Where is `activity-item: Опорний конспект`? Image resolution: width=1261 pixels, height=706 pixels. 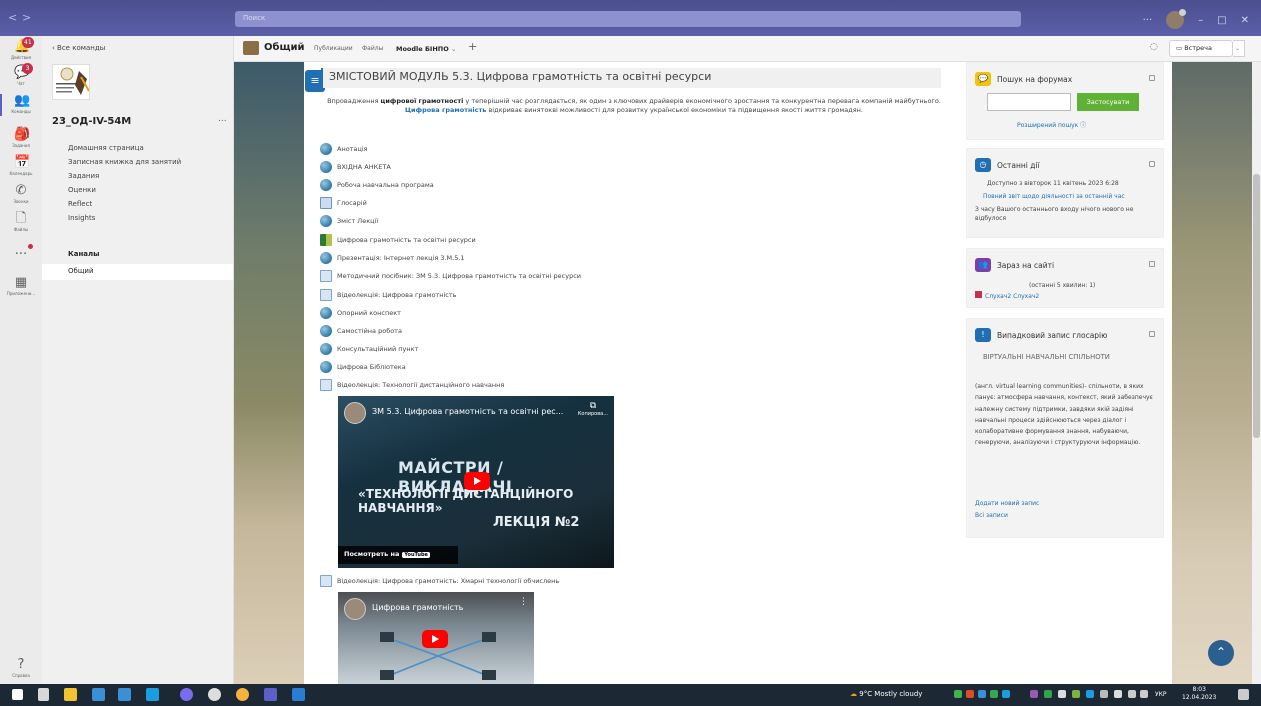 activity-item: Опорний конспект is located at coordinates (360, 313).